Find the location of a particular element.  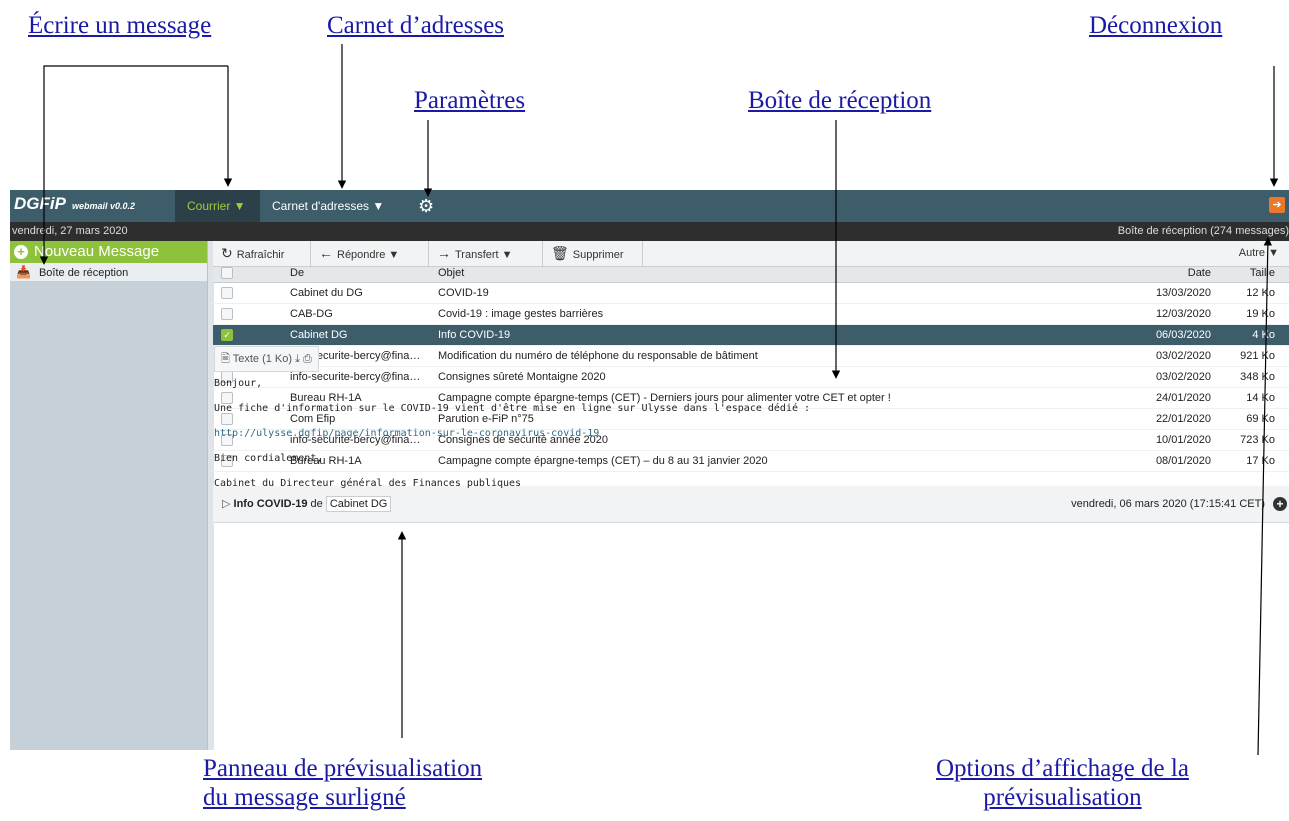

list-header: De Objet Date Taille is located at coordinates (751, 275).